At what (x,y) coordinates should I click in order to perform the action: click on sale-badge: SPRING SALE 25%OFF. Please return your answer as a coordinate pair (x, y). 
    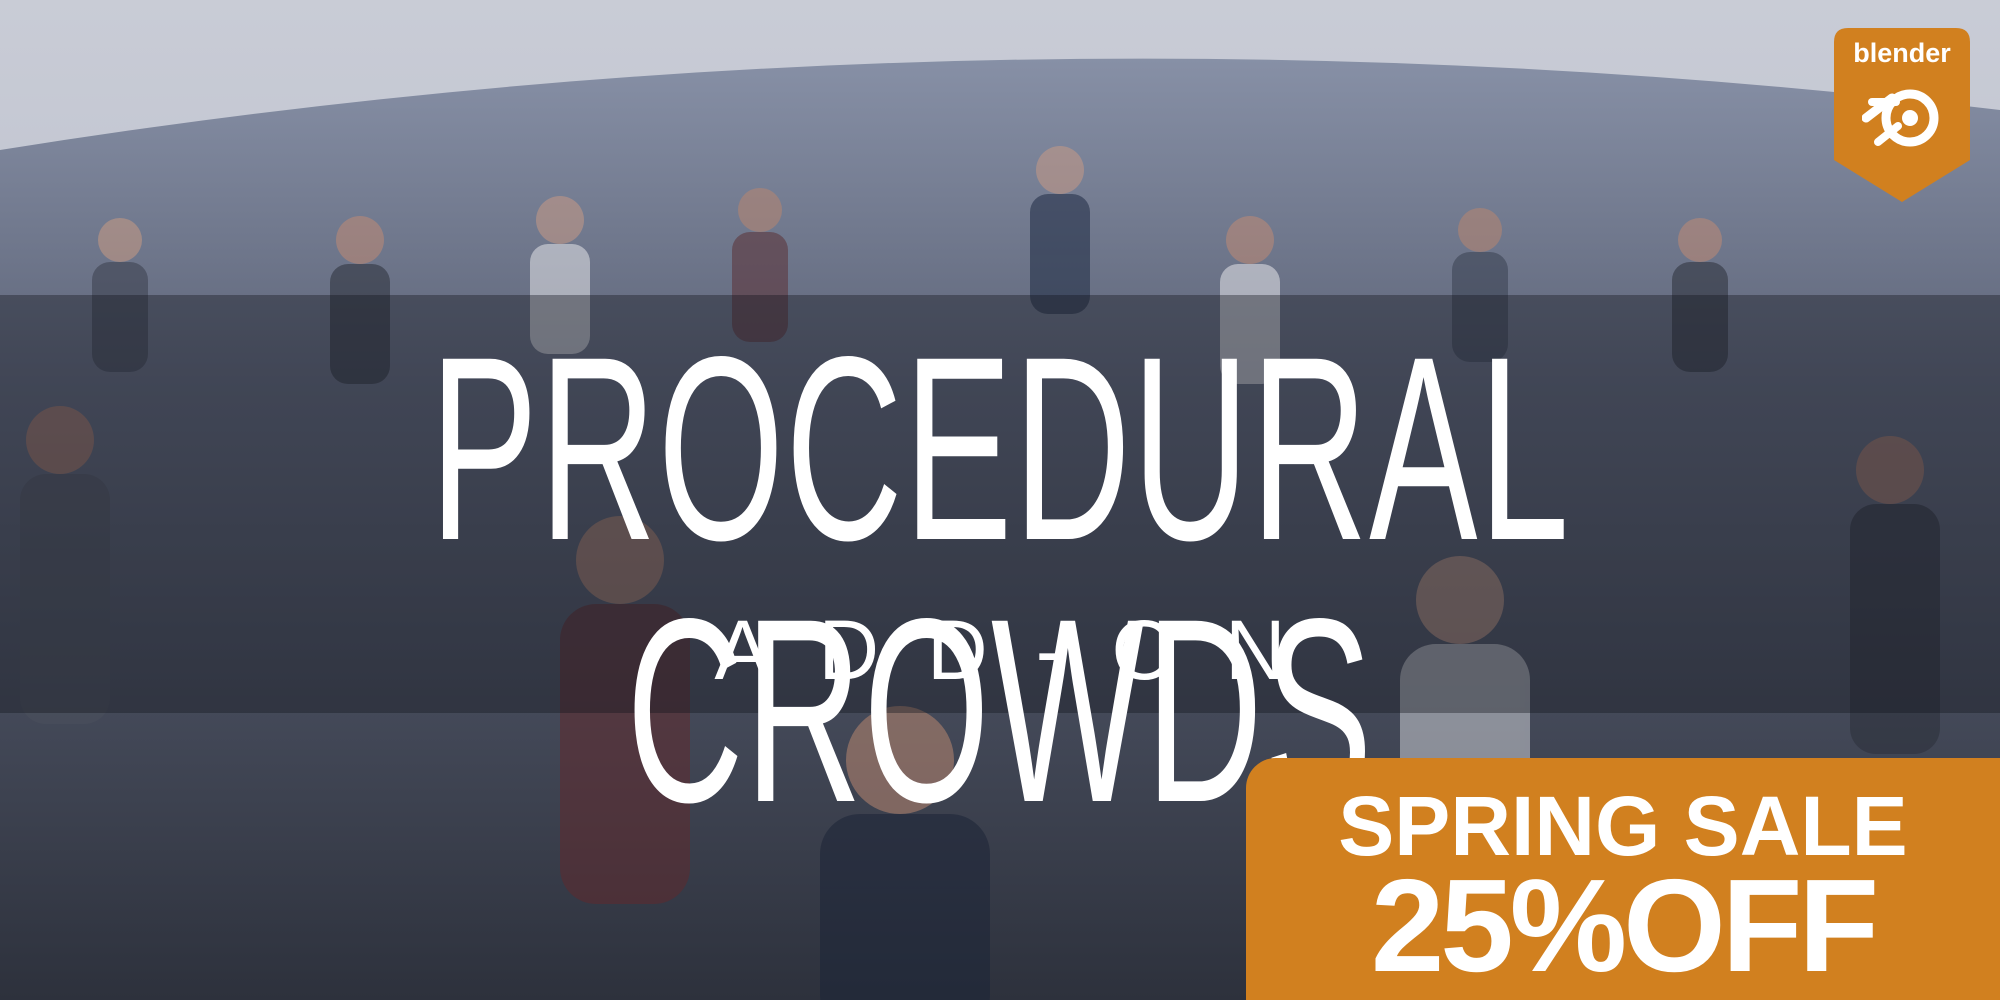
    Looking at the image, I should click on (1623, 879).